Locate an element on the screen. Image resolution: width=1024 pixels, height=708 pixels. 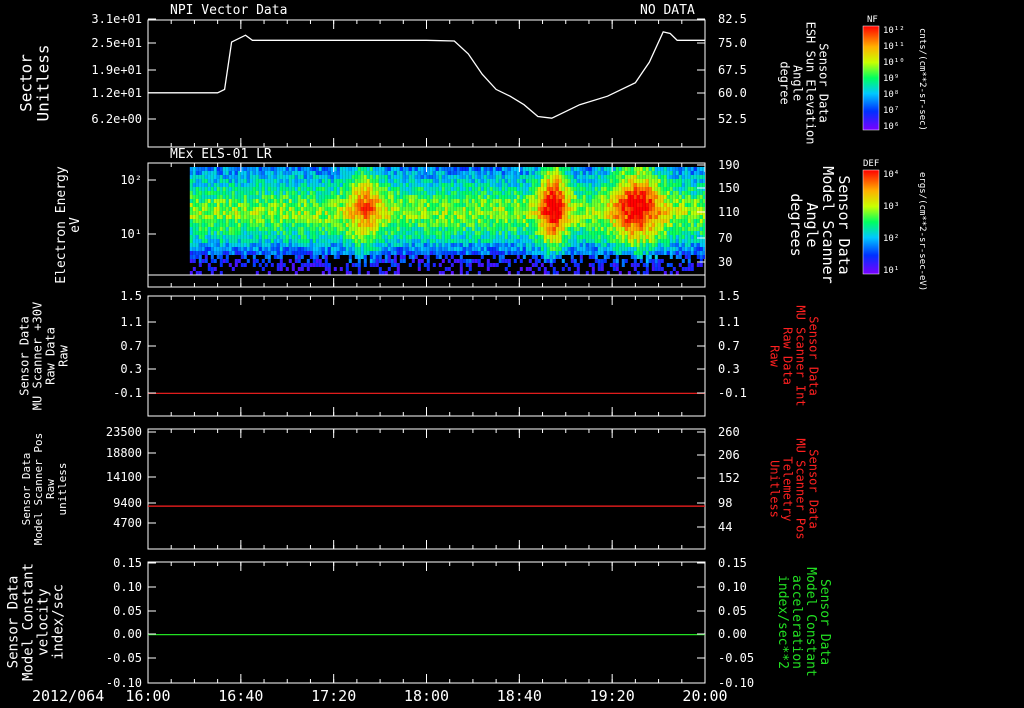
x-tick-labels: 16:00 16:40 17:20 18:00 18:40 19:20 20:00 is located at coordinates (426, 696).